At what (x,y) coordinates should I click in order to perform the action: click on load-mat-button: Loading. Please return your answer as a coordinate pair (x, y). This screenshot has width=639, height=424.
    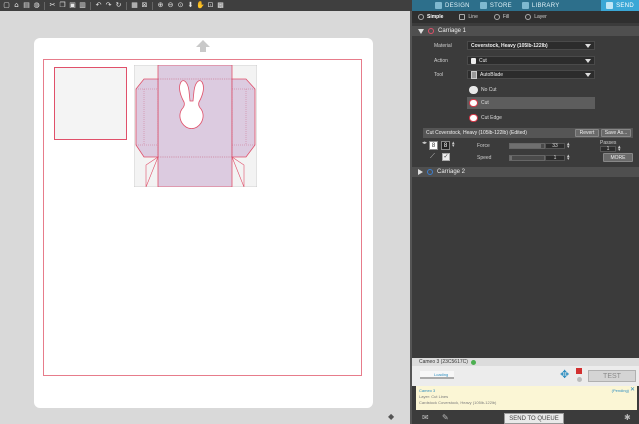
    Looking at the image, I should click on (437, 375).